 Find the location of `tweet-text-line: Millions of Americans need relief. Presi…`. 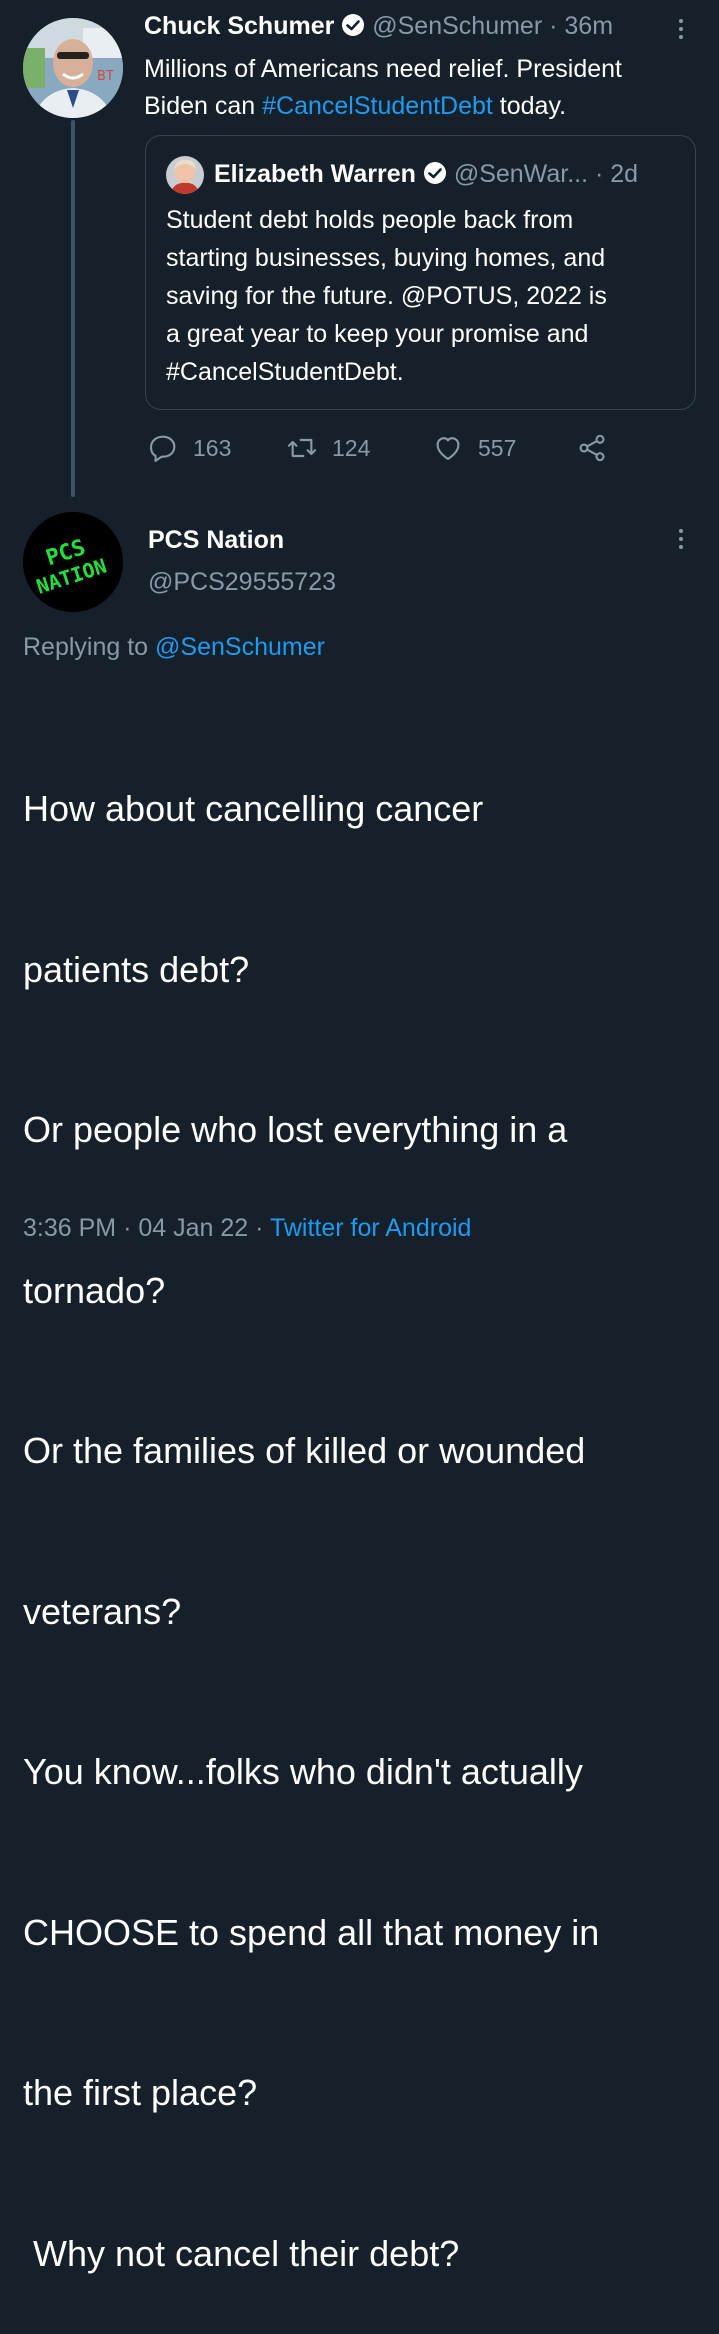

tweet-text-line: Millions of Americans need relief. Presi… is located at coordinates (383, 69).